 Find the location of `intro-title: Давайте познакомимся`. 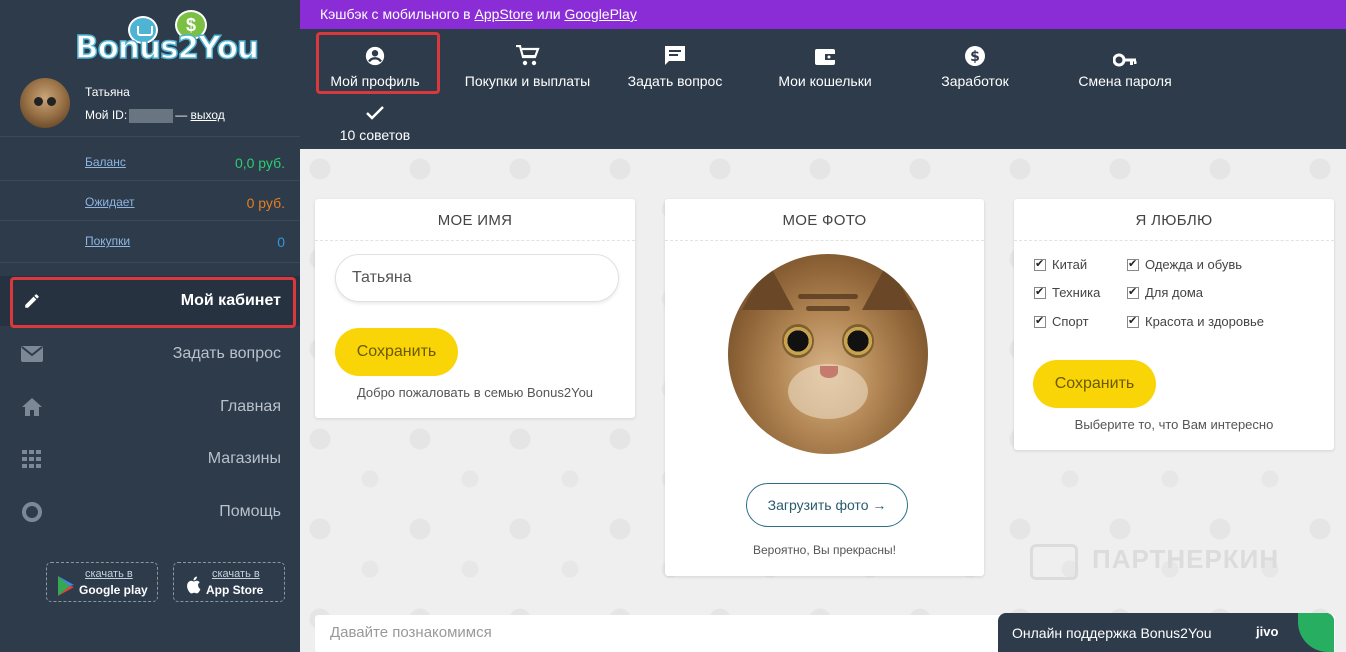

intro-title: Давайте познакомимся is located at coordinates (411, 632).